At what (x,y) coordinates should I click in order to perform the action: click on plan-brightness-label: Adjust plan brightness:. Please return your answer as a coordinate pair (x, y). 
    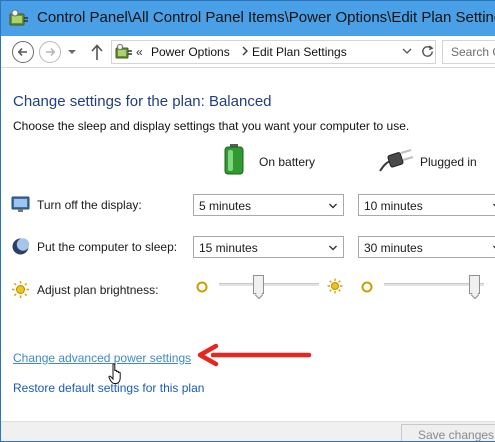
    Looking at the image, I should click on (98, 290).